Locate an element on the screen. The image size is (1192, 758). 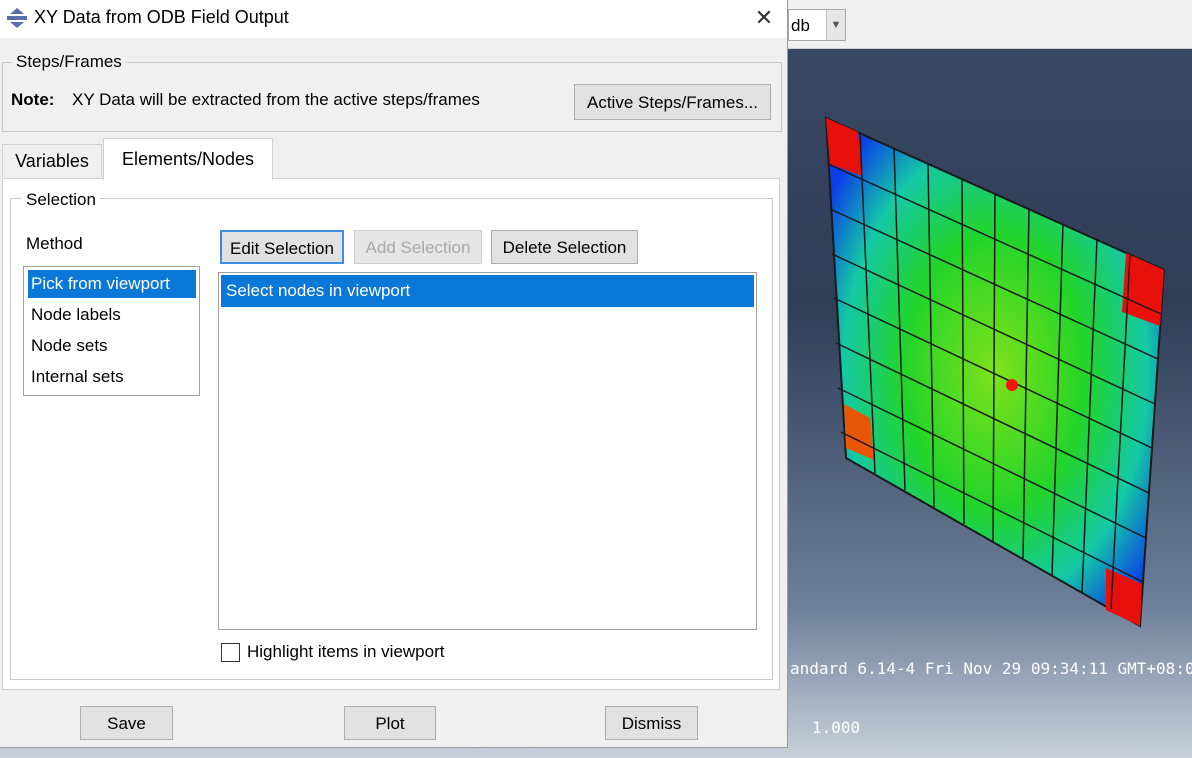
viewport-scale-text: 1.000 is located at coordinates (836, 727).